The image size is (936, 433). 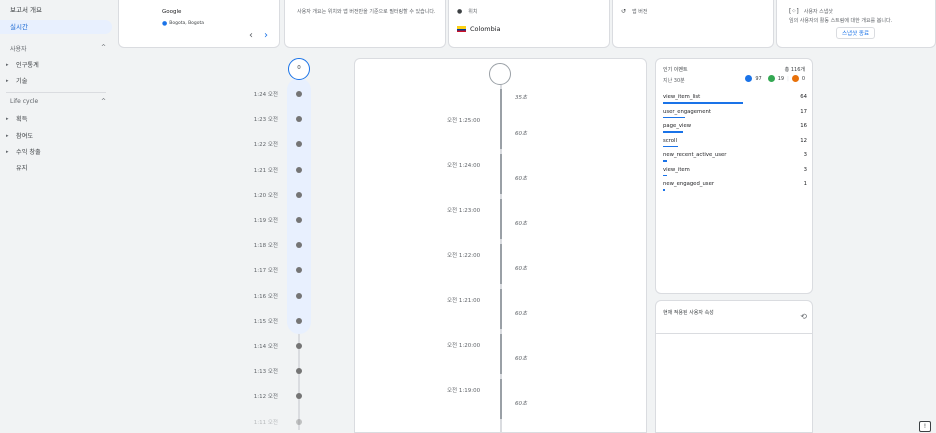 I want to click on sidebar-item-label: 유지, so click(x=22, y=168).